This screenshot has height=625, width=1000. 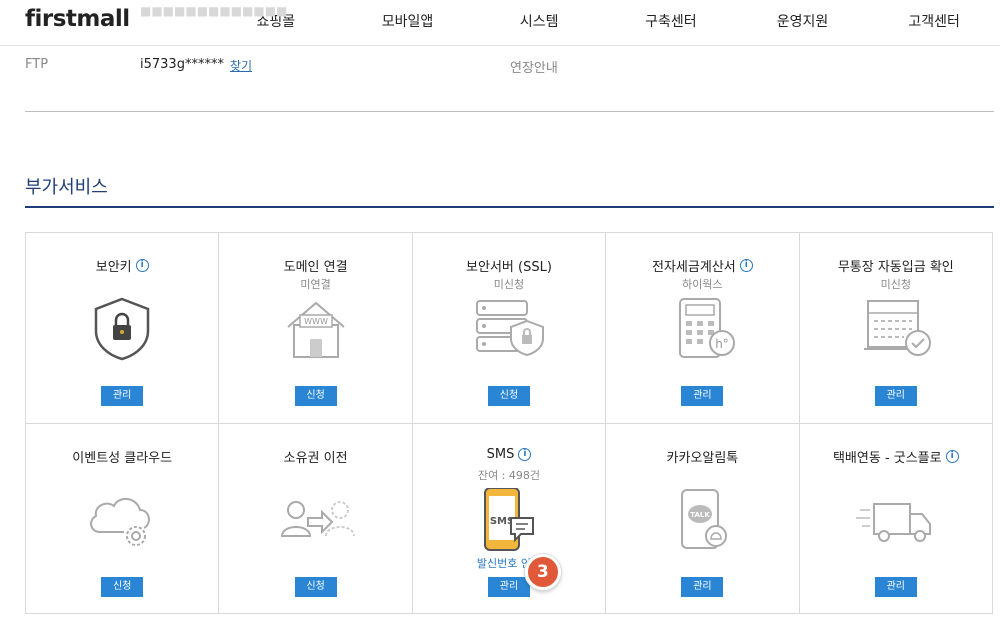 What do you see at coordinates (509, 111) in the screenshot?
I see `divider` at bounding box center [509, 111].